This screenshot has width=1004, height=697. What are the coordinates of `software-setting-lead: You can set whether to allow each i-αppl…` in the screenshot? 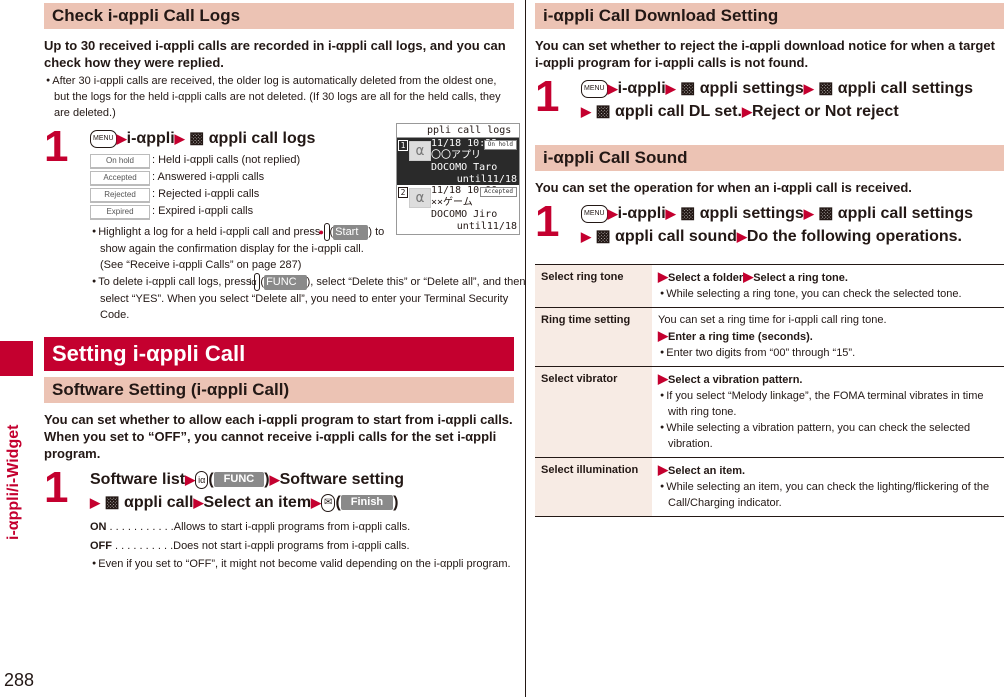 It's located at (278, 436).